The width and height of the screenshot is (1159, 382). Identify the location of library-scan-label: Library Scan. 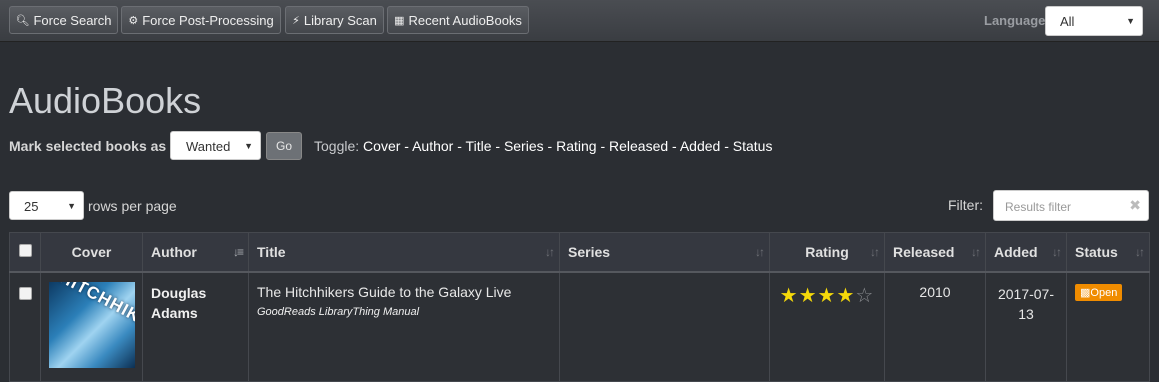
(340, 20).